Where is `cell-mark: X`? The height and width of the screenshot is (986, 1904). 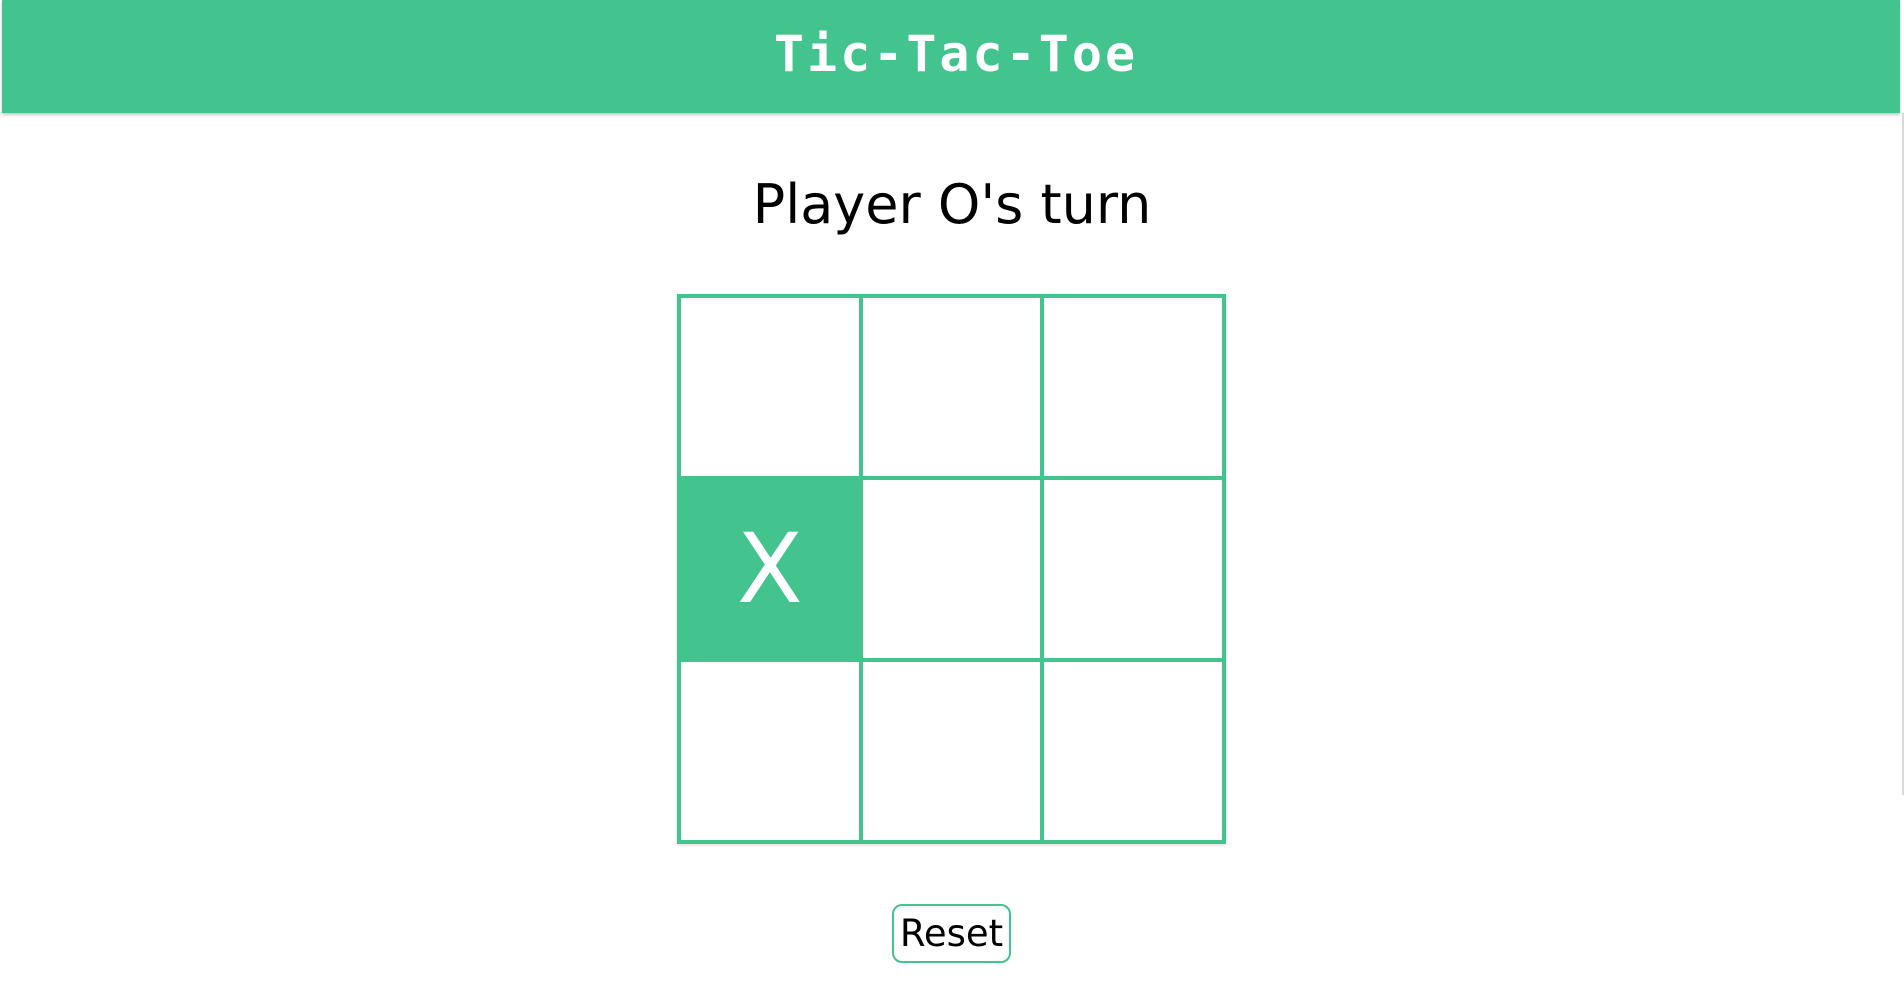 cell-mark: X is located at coordinates (769, 569).